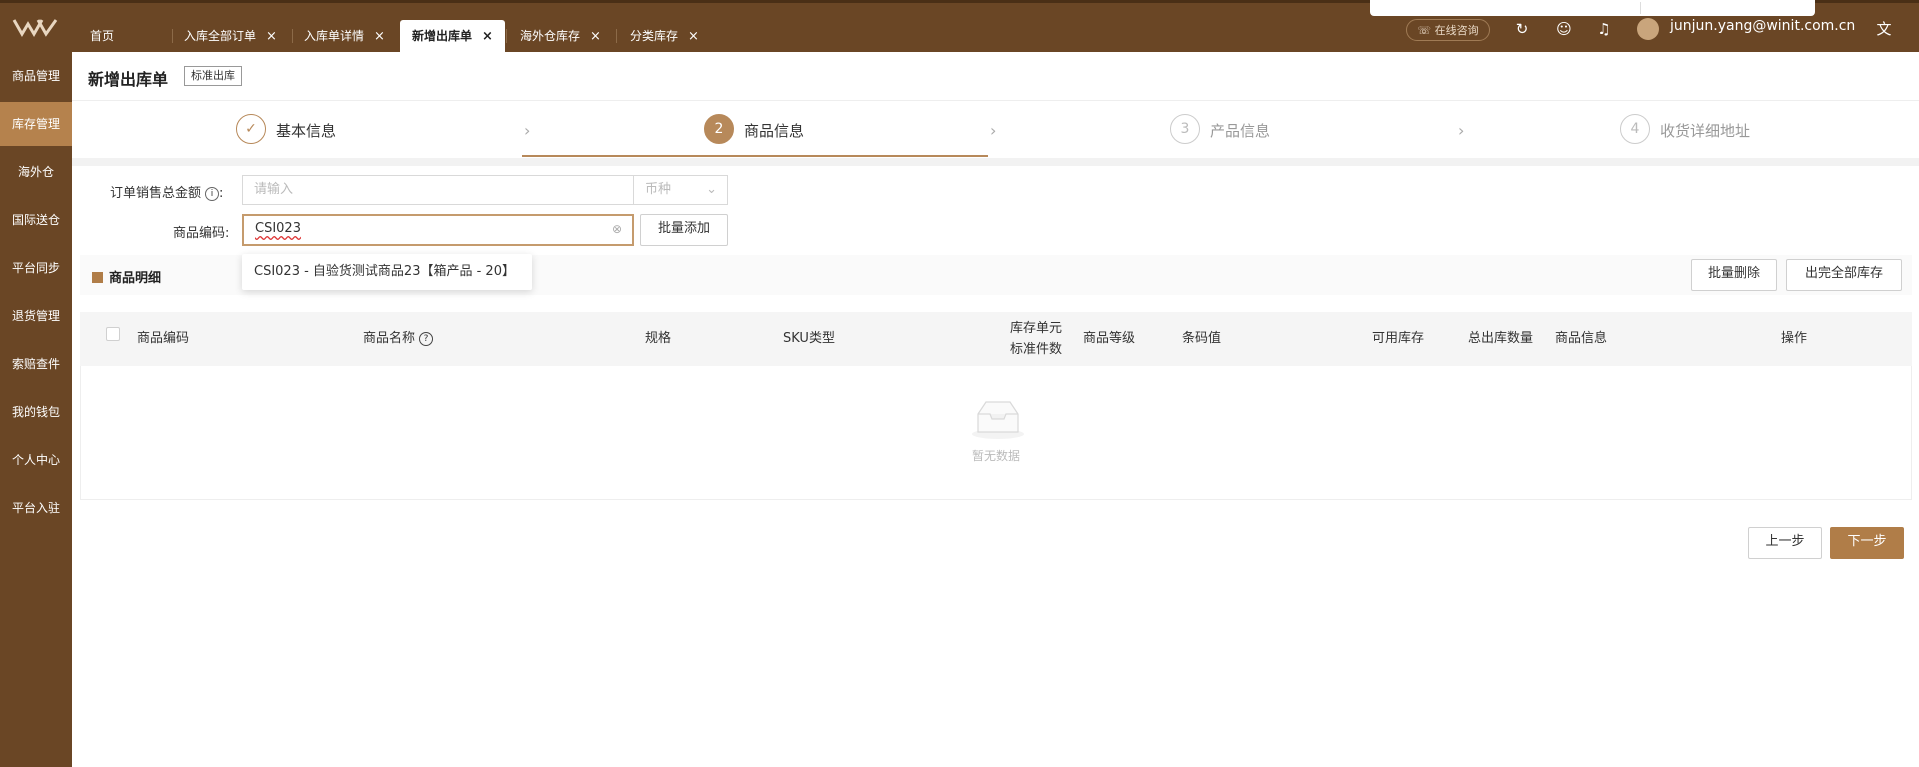  What do you see at coordinates (36, 364) in the screenshot?
I see `sidebar-item-claims: 索赔查件` at bounding box center [36, 364].